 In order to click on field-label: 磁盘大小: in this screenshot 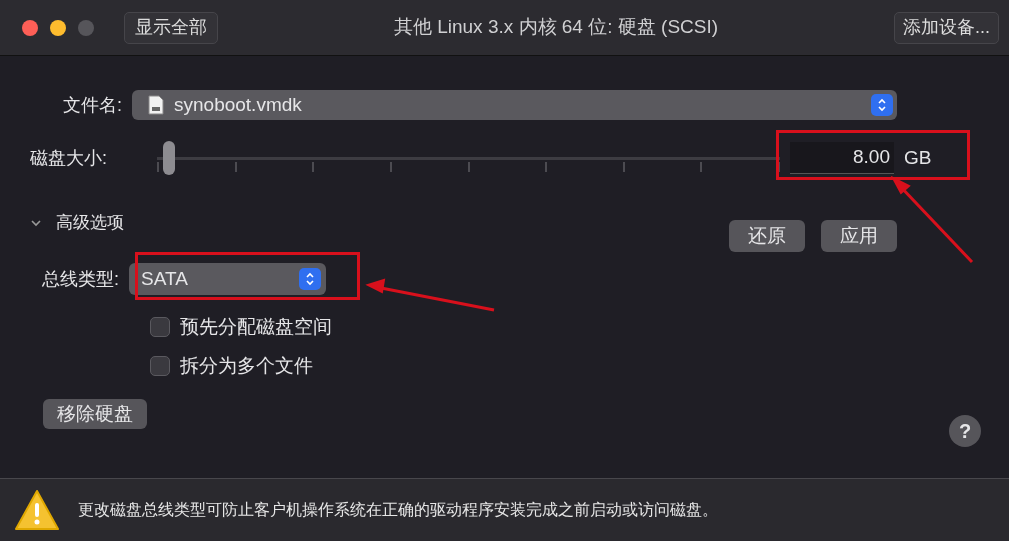, I will do `click(69, 158)`.